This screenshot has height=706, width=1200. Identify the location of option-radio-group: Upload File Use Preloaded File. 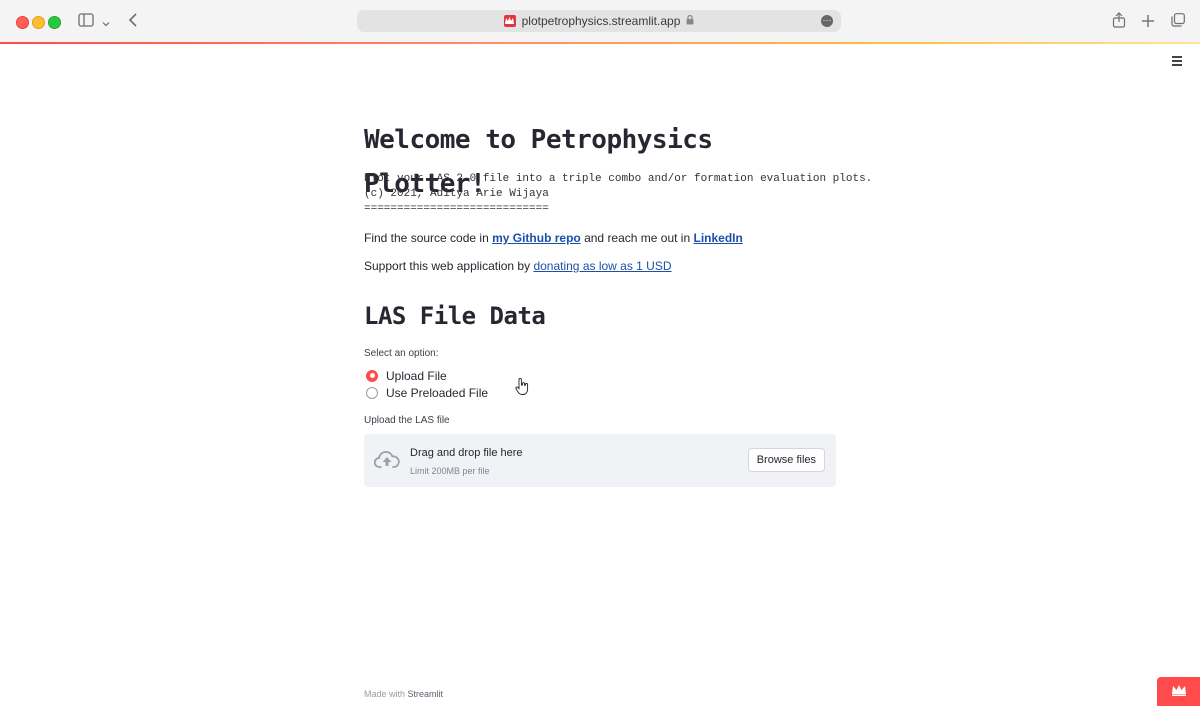
(600, 384).